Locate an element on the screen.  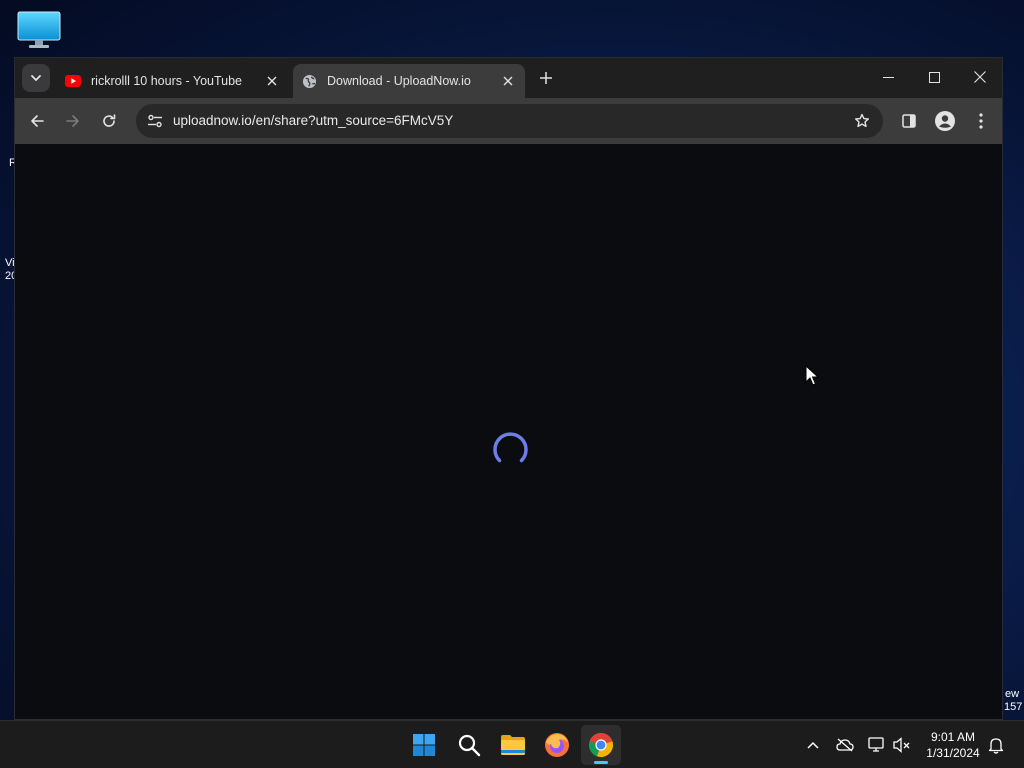
tab-title: Download - UploadNow.io is located at coordinates (399, 81).